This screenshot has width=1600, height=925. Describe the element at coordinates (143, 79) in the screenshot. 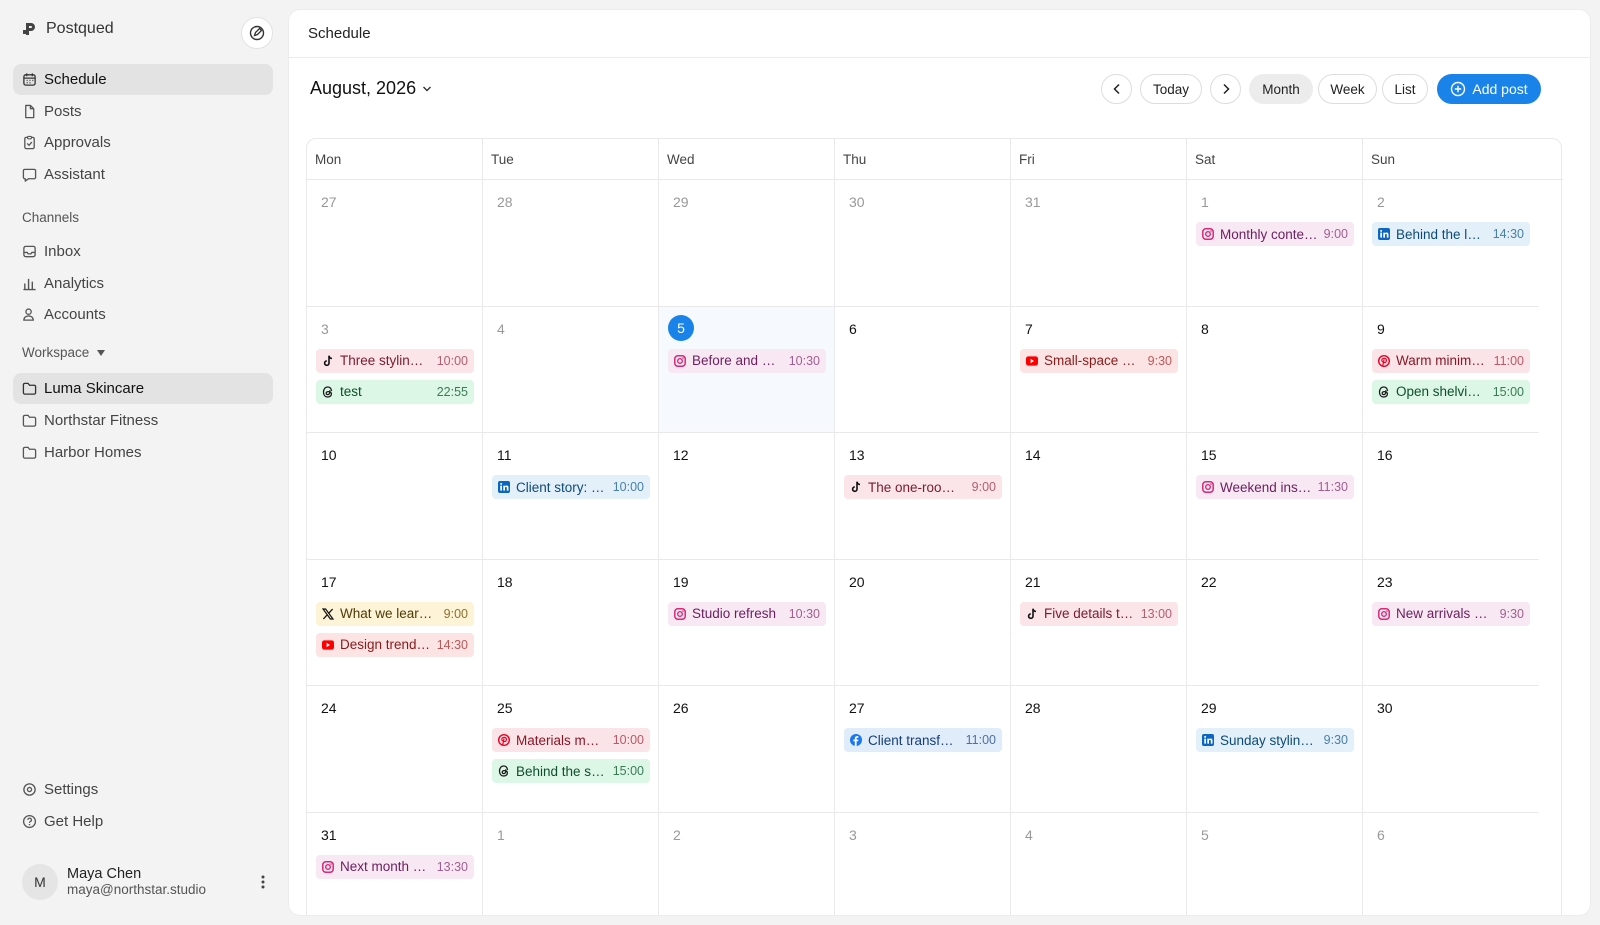

I see `nav-item-schedule: Schedule` at that location.